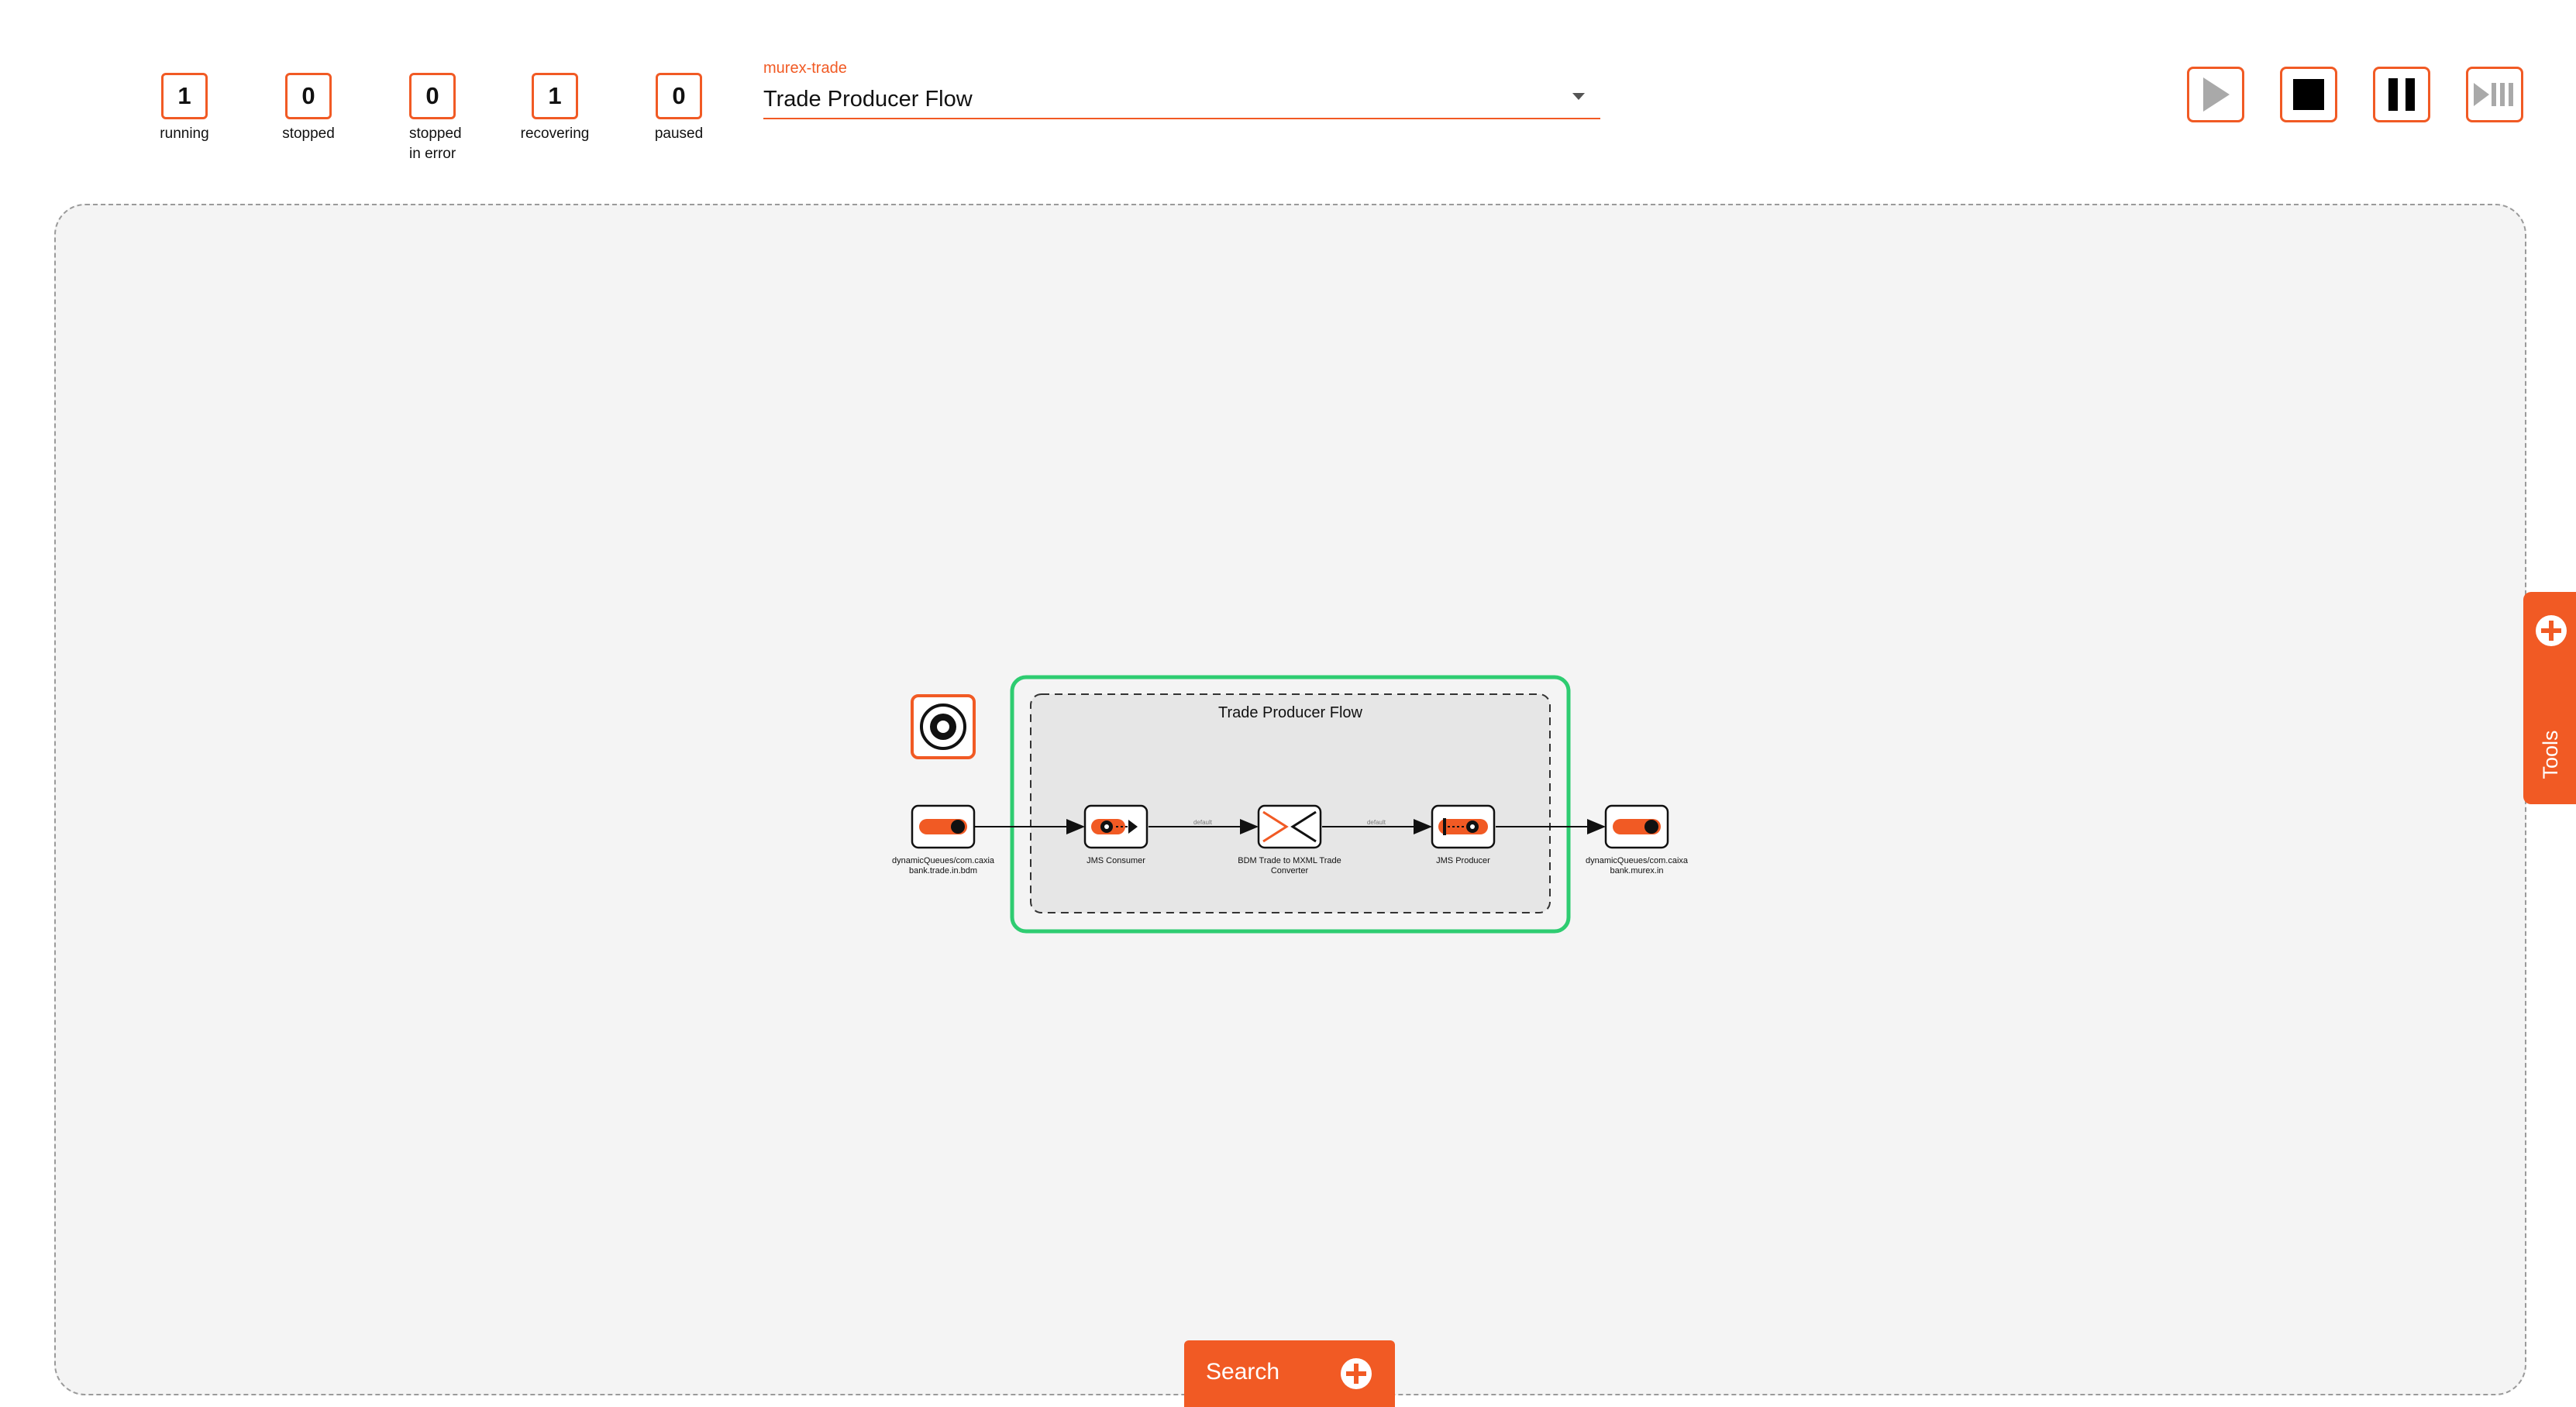 The width and height of the screenshot is (2576, 1407). I want to click on flow-settings-node, so click(943, 726).